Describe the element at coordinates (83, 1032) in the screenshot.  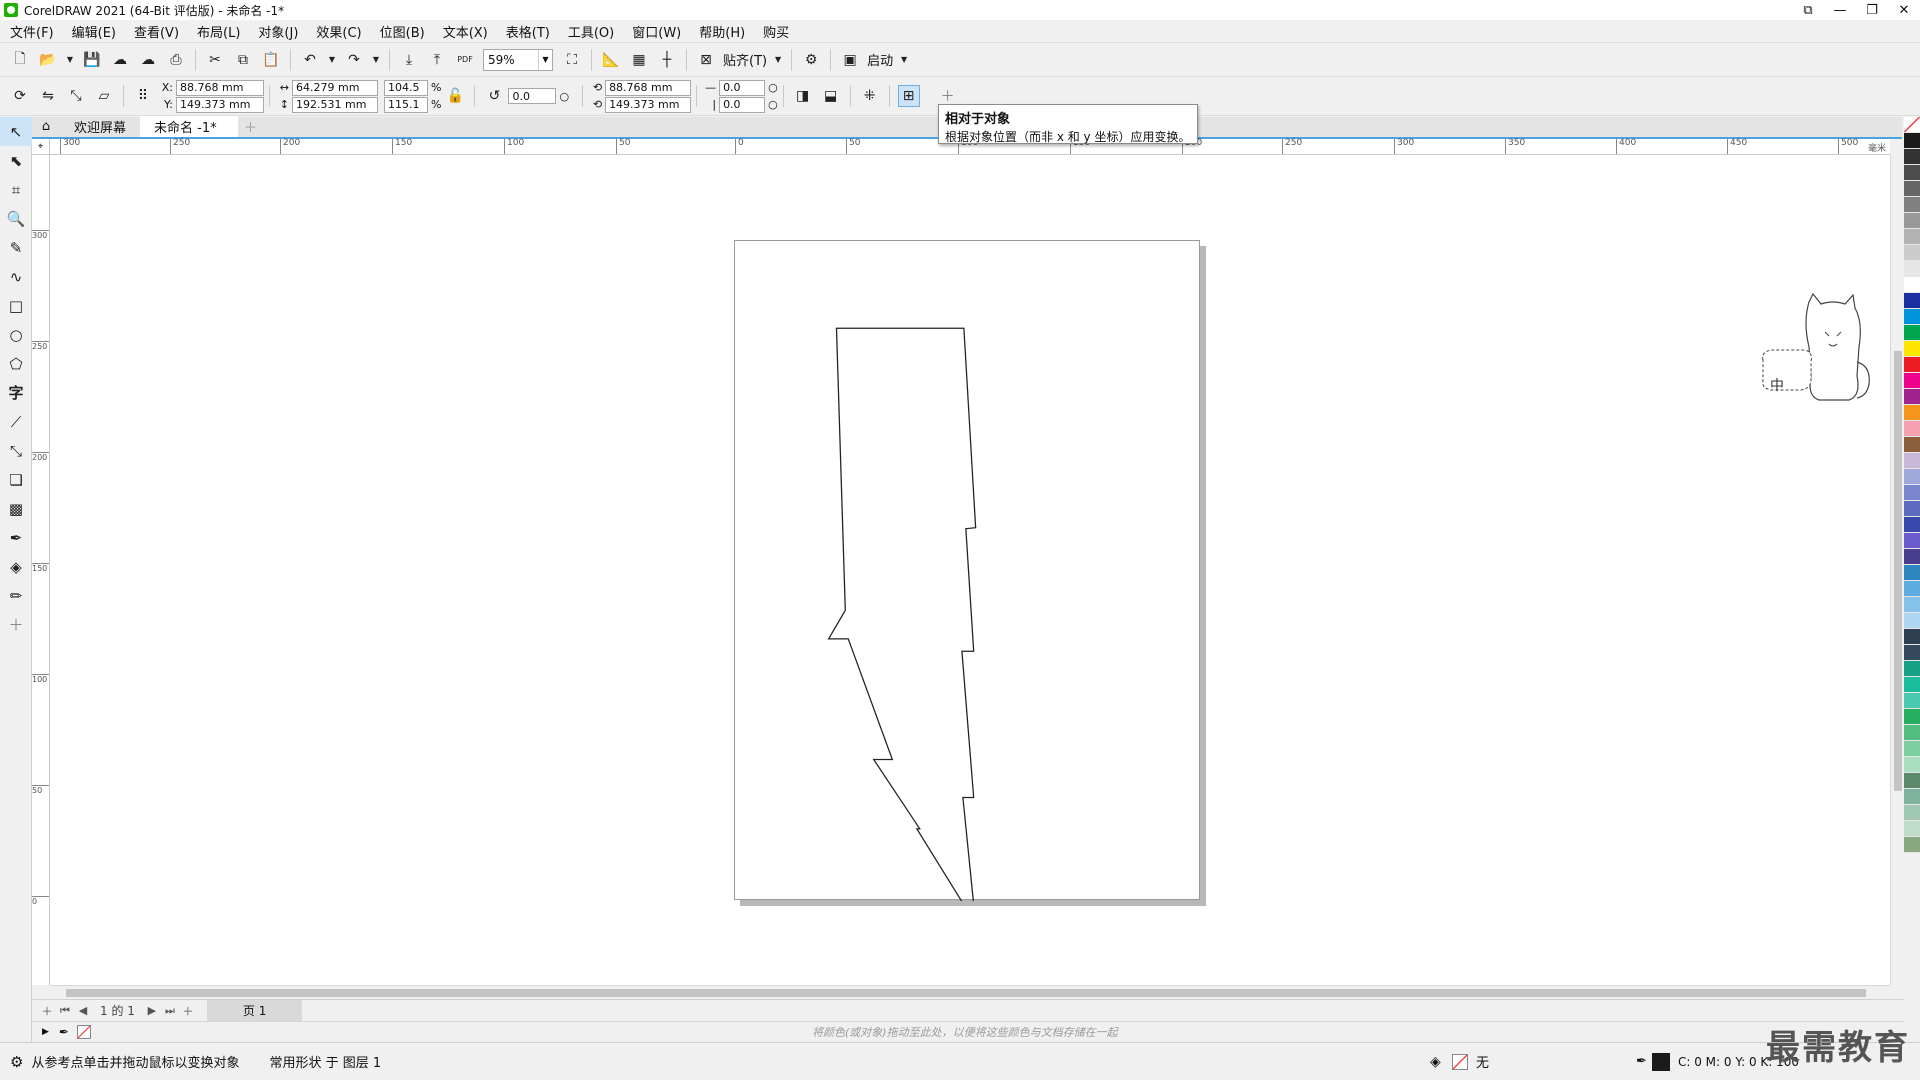
I see `no-color-swatch` at that location.